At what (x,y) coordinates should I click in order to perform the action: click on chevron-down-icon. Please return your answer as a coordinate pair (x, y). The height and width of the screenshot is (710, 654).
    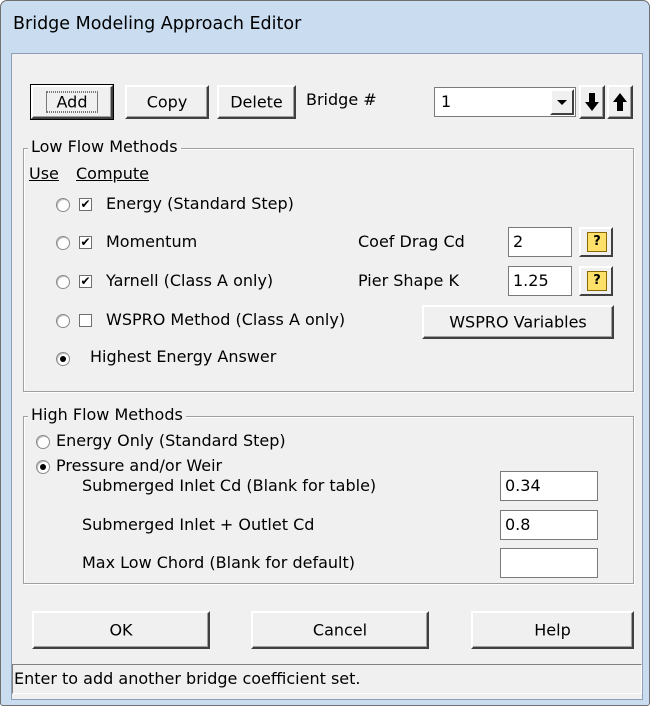
    Looking at the image, I should click on (562, 102).